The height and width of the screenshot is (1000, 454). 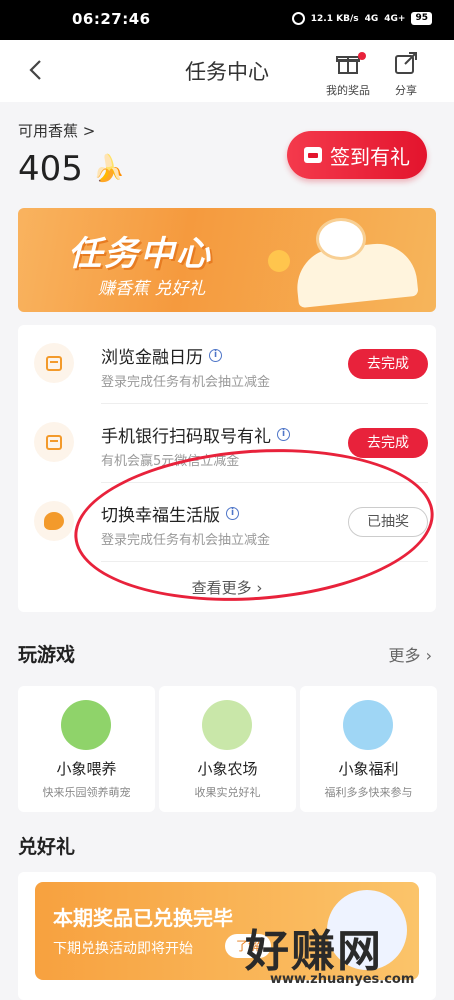 I want to click on watermark: 好赚网, so click(x=314, y=951).